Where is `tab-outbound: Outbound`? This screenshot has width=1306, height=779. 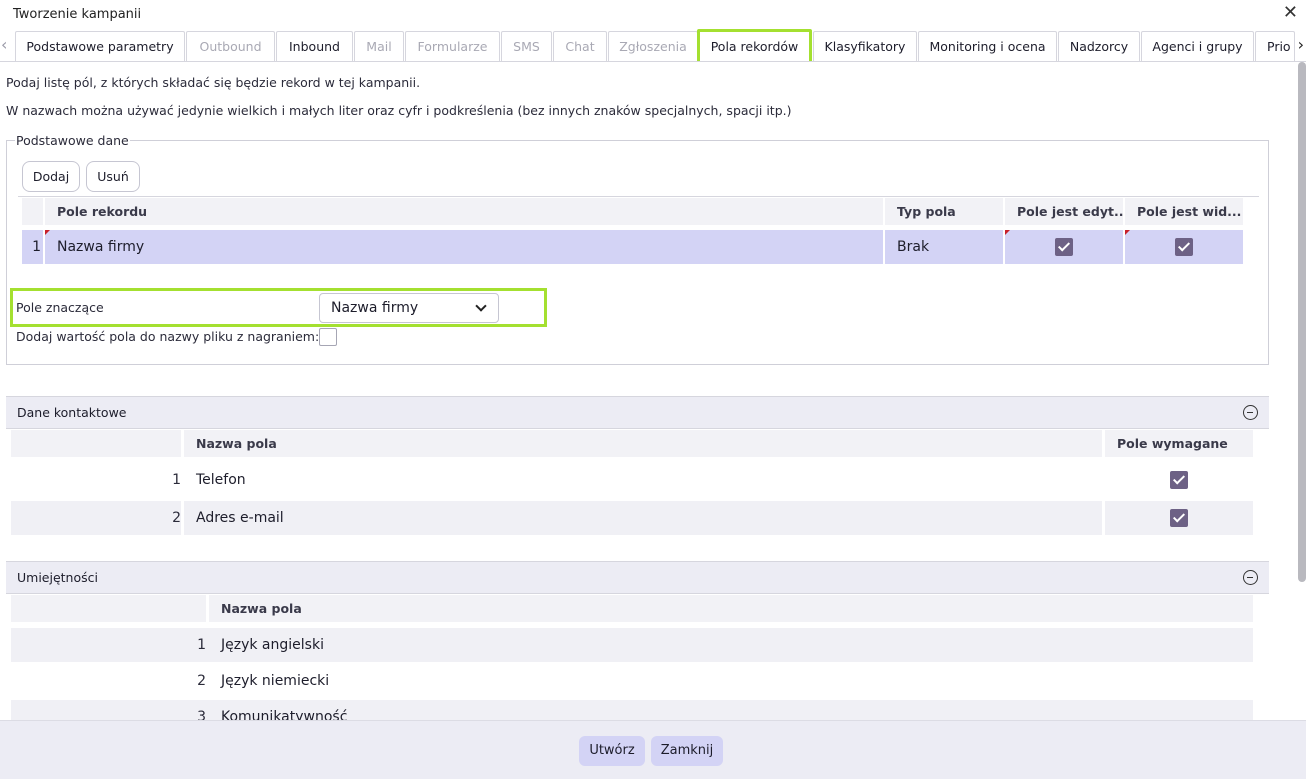
tab-outbound: Outbound is located at coordinates (230, 46).